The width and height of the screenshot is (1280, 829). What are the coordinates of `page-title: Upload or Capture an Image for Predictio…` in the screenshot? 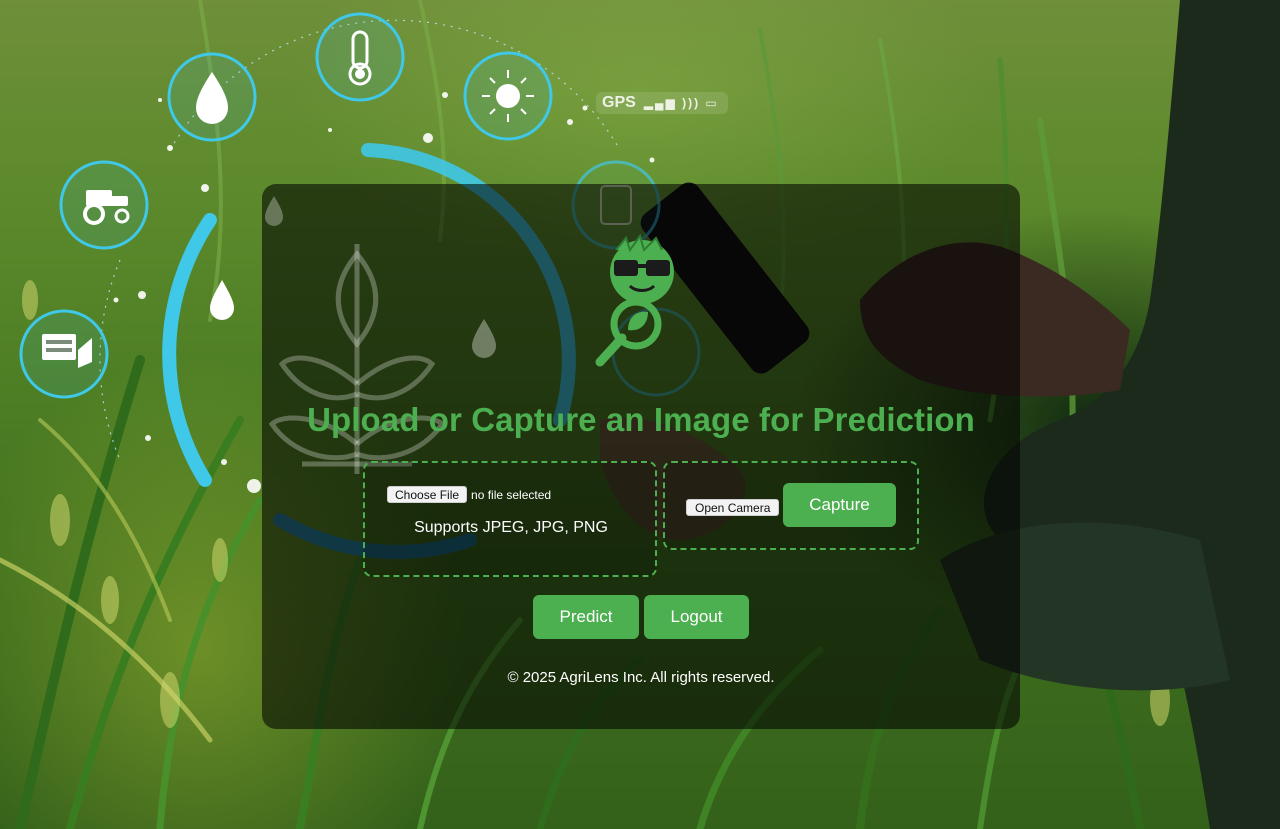 It's located at (641, 419).